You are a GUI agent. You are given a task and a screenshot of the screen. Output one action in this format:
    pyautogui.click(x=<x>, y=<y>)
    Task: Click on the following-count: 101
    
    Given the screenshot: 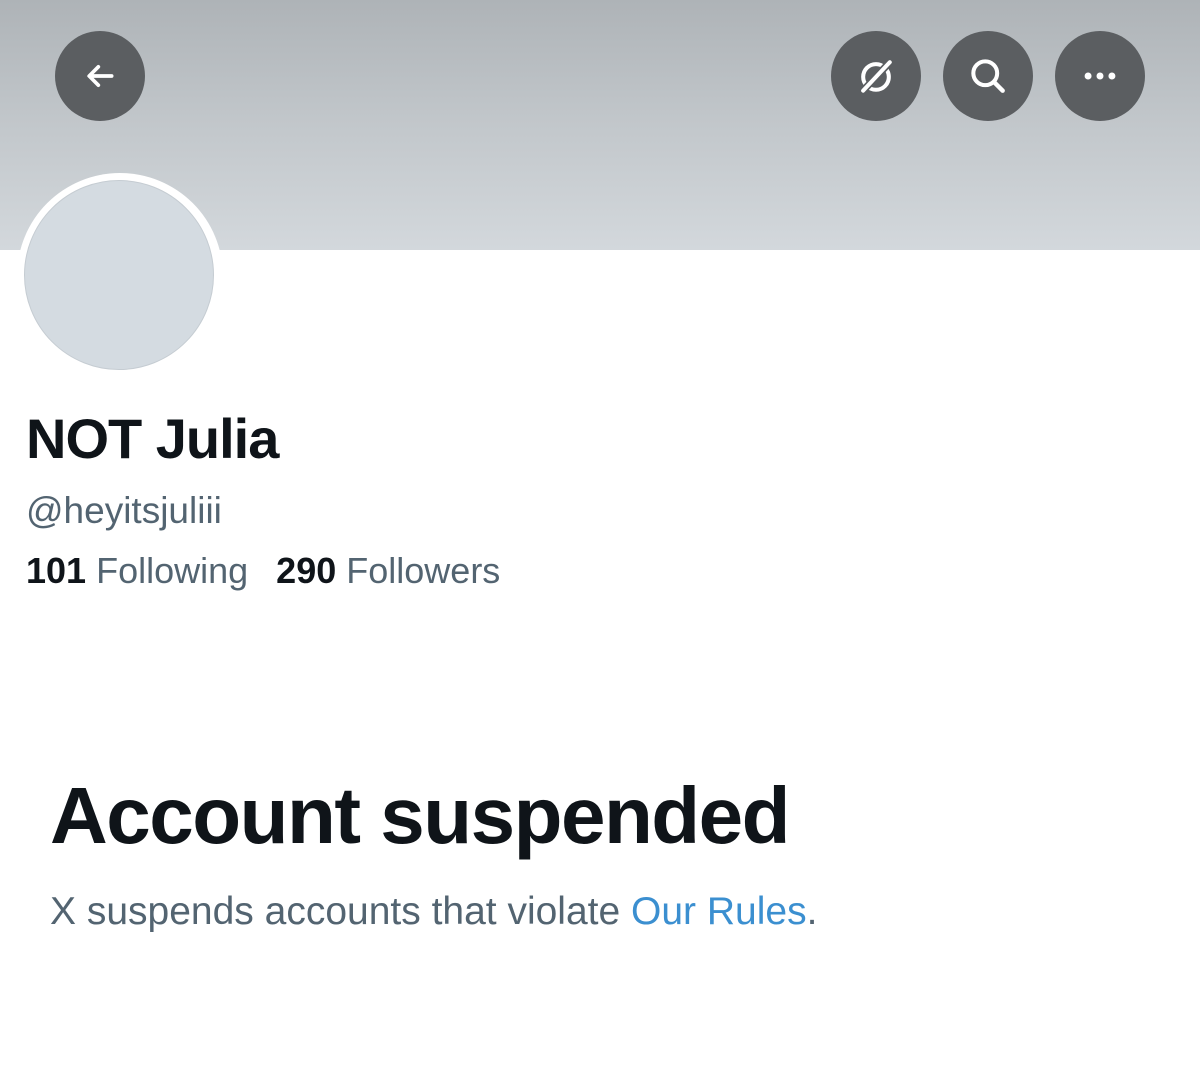 What is the action you would take?
    pyautogui.click(x=56, y=570)
    